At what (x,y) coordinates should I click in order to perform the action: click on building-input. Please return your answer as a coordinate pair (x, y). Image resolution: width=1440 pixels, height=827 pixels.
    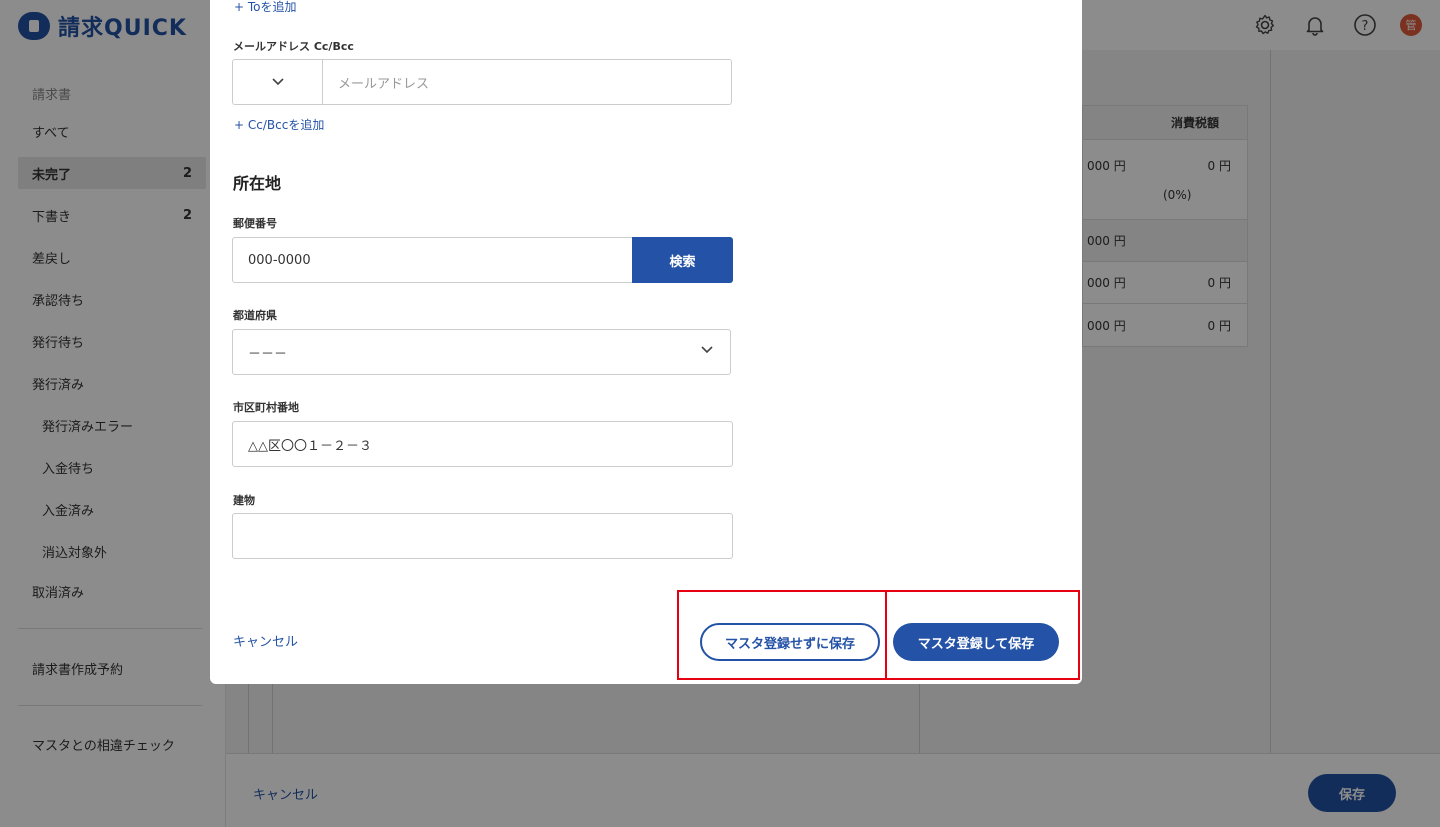
    Looking at the image, I should click on (482, 536).